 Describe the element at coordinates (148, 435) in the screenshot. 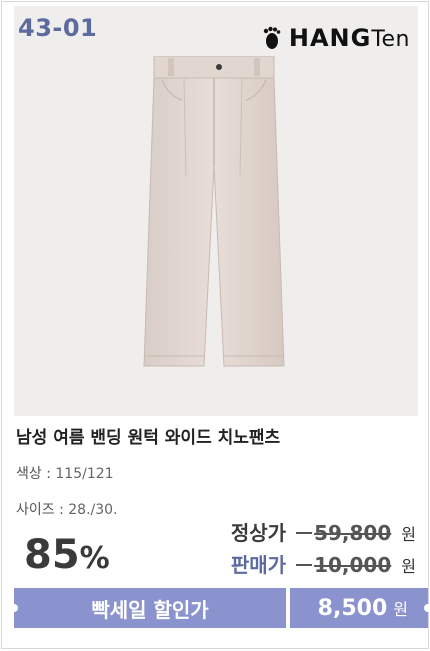

I see `product-title: 남성 여름 밴딩 원턱 와이드 치노팬츠` at that location.